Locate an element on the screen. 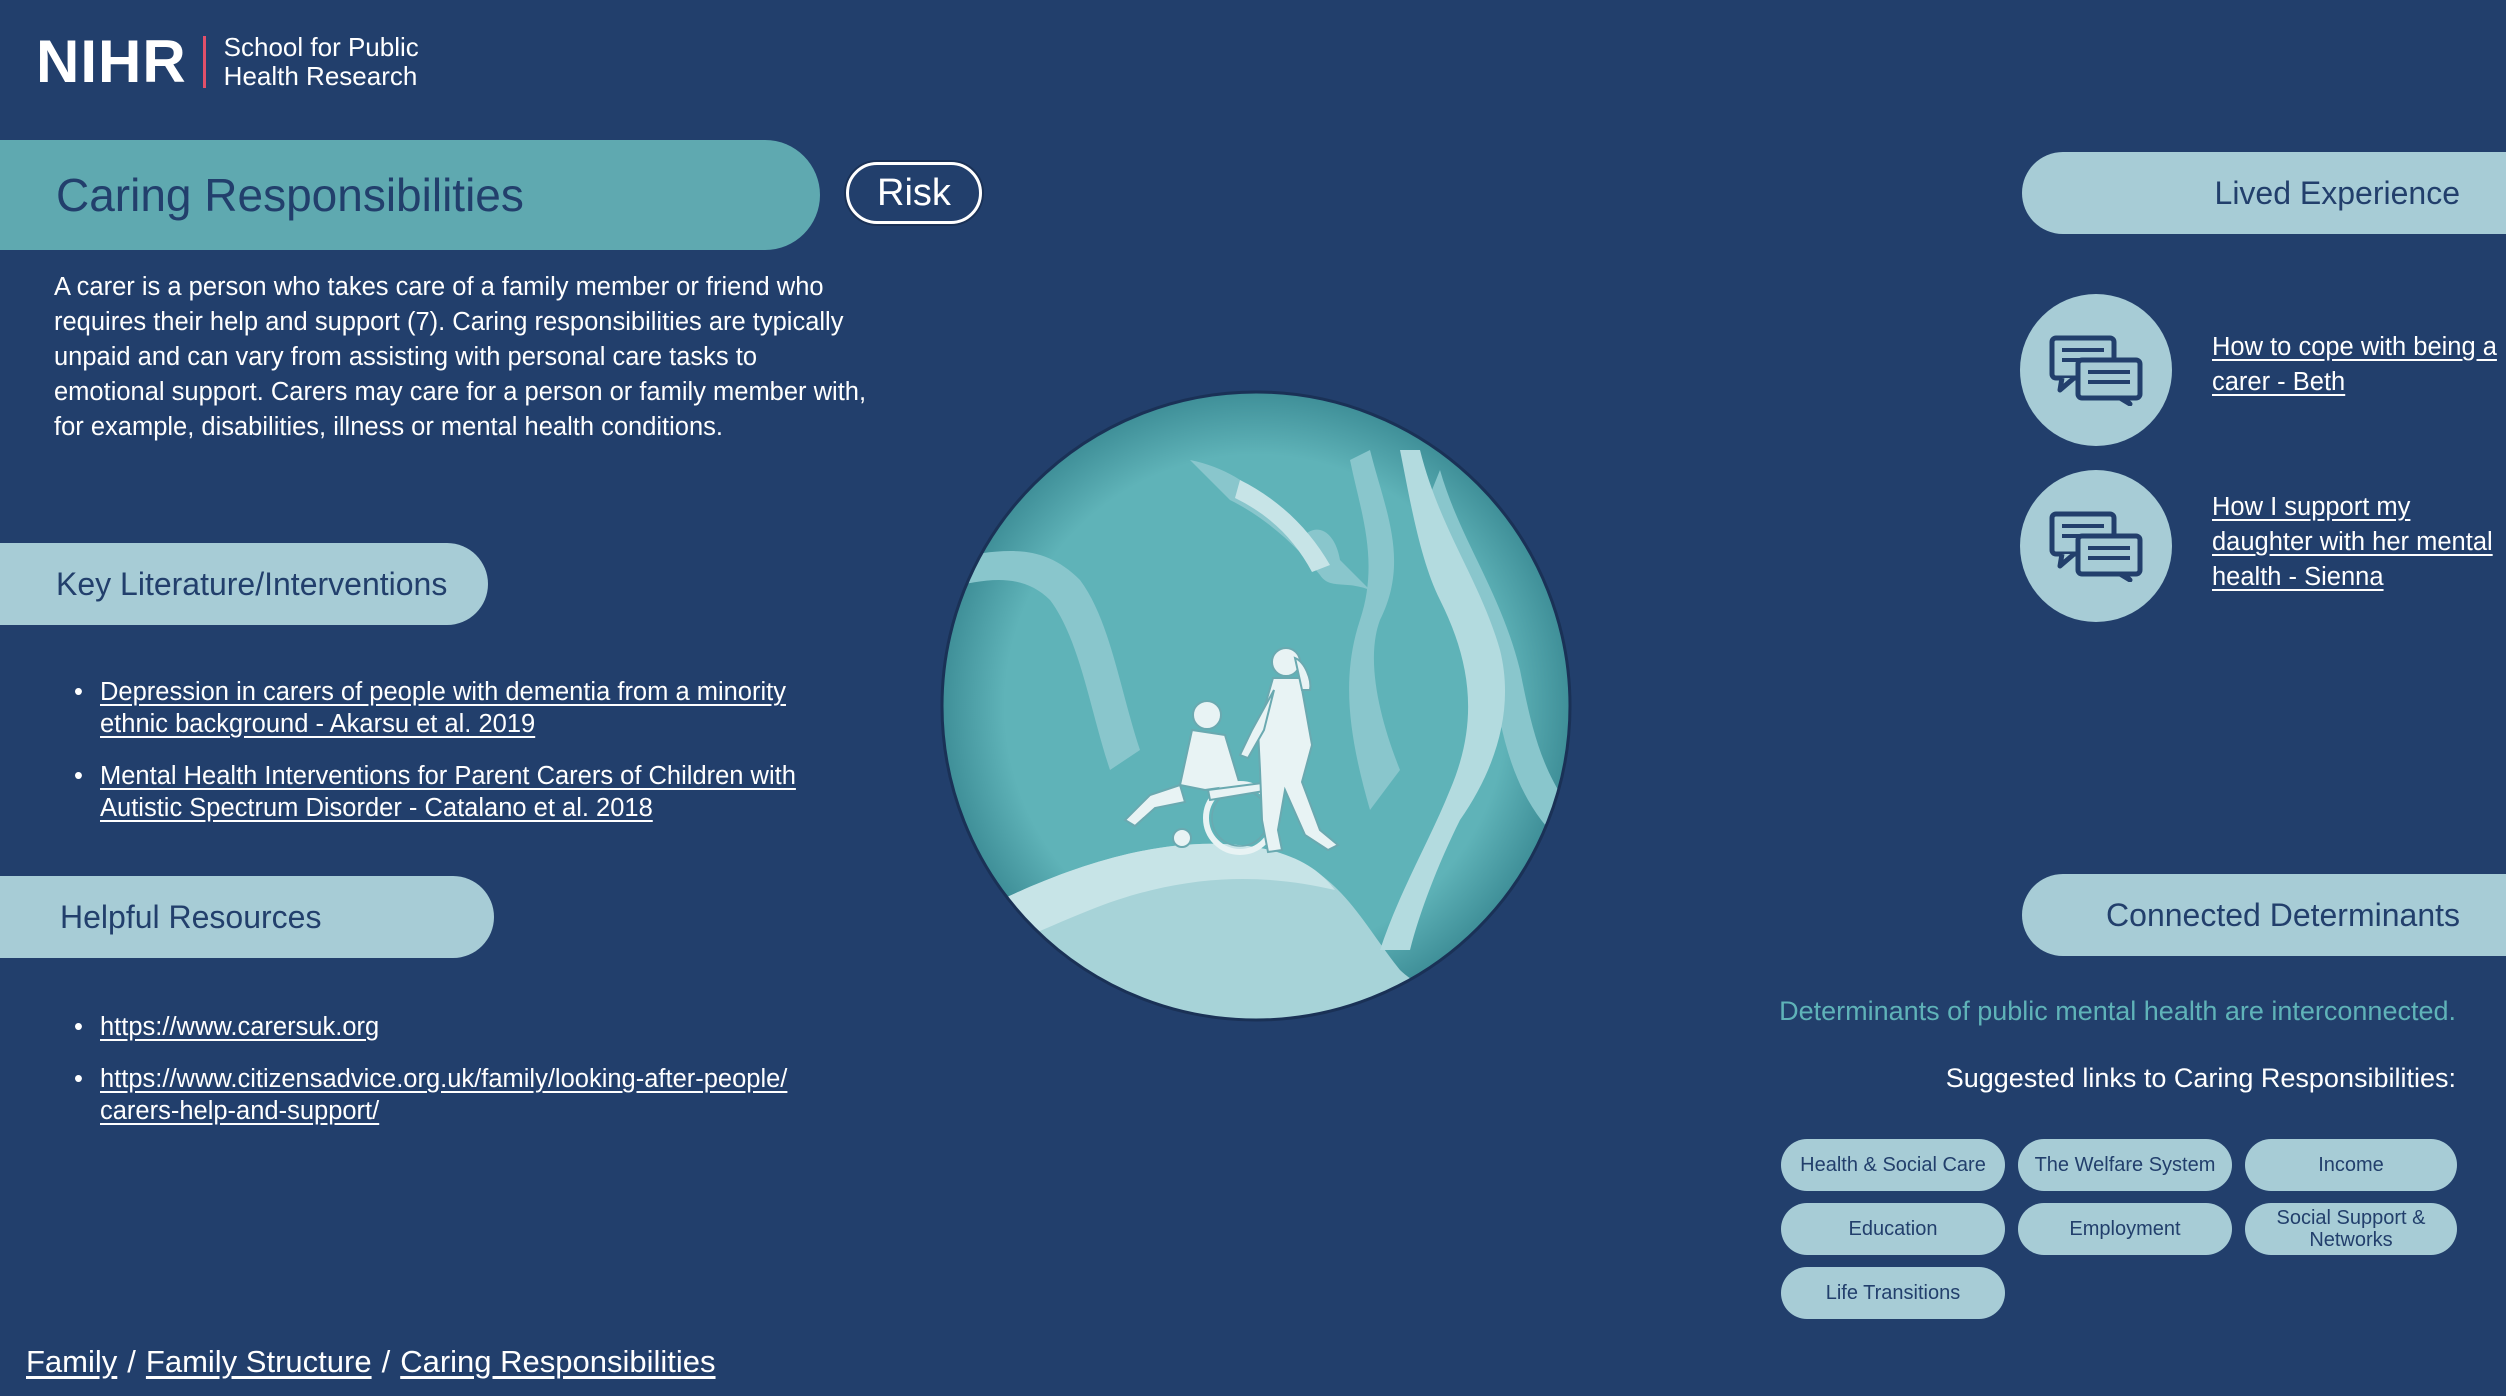  lived-experience-header-label: Lived Experience is located at coordinates (2337, 192).